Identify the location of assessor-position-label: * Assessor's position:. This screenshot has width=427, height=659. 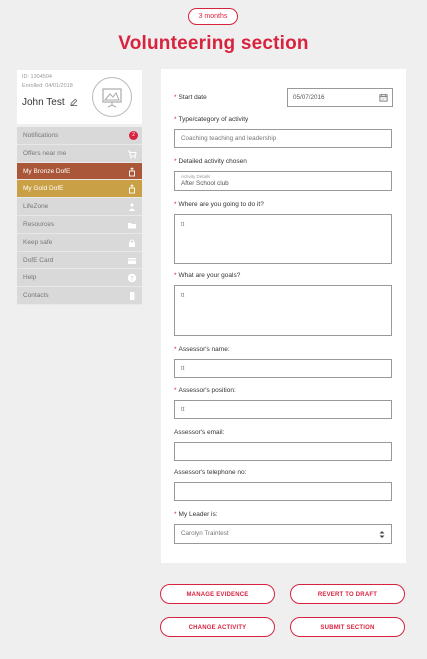
(205, 390).